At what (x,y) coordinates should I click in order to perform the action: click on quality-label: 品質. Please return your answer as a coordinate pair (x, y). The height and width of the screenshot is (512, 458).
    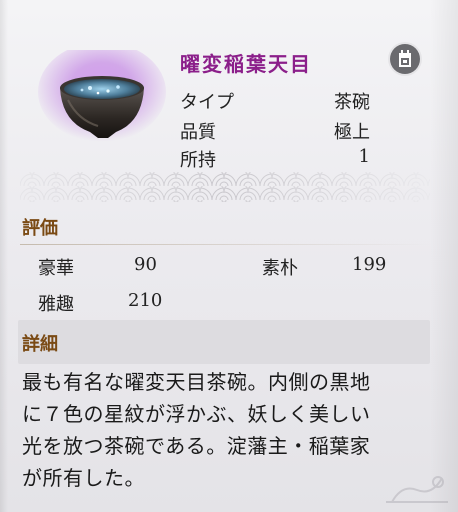
    Looking at the image, I should click on (198, 132).